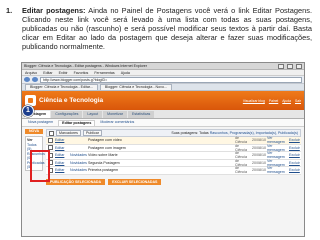  What do you see at coordinates (9, 10) in the screenshot?
I see `step-number: 1.` at bounding box center [9, 10].